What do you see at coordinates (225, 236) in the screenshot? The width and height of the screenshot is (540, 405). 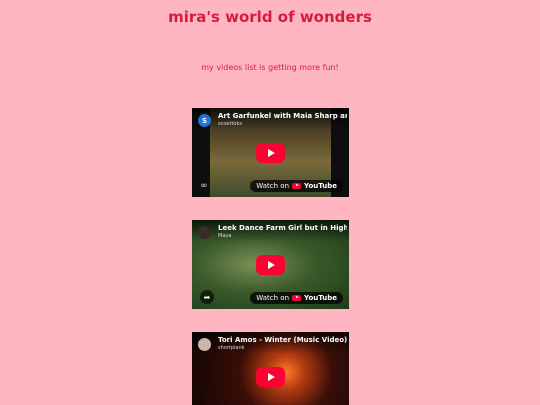 I see `video-channel: Maya` at bounding box center [225, 236].